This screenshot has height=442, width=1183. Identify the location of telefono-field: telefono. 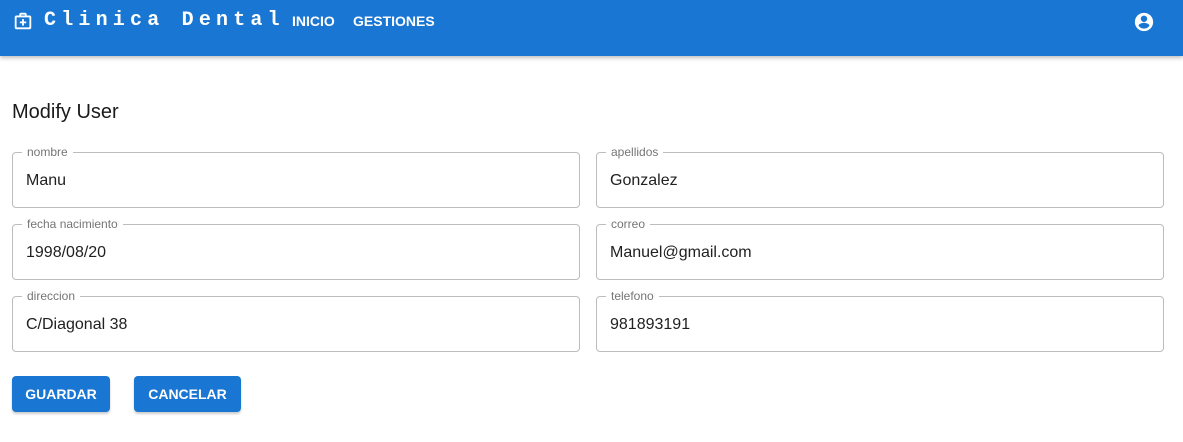
(880, 321).